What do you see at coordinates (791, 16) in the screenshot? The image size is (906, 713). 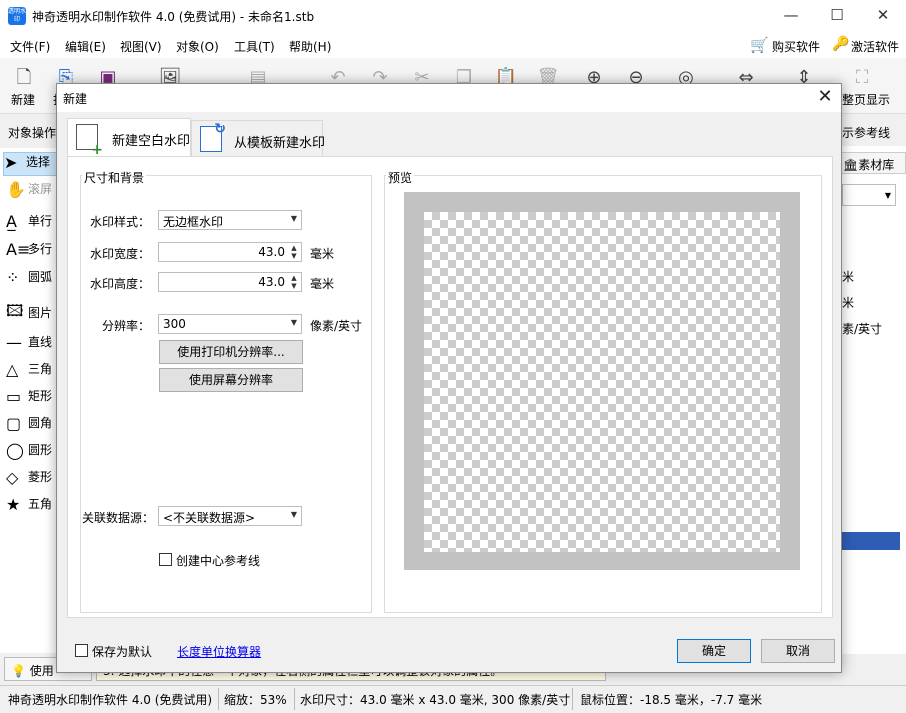 I see `minimize-button: —` at bounding box center [791, 16].